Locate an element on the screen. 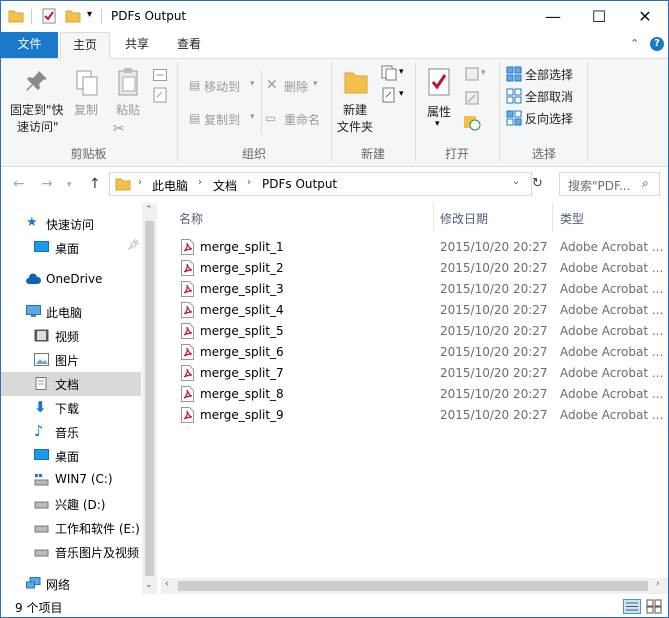  nav-drive-c: WIN7 (C:) is located at coordinates (71, 480).